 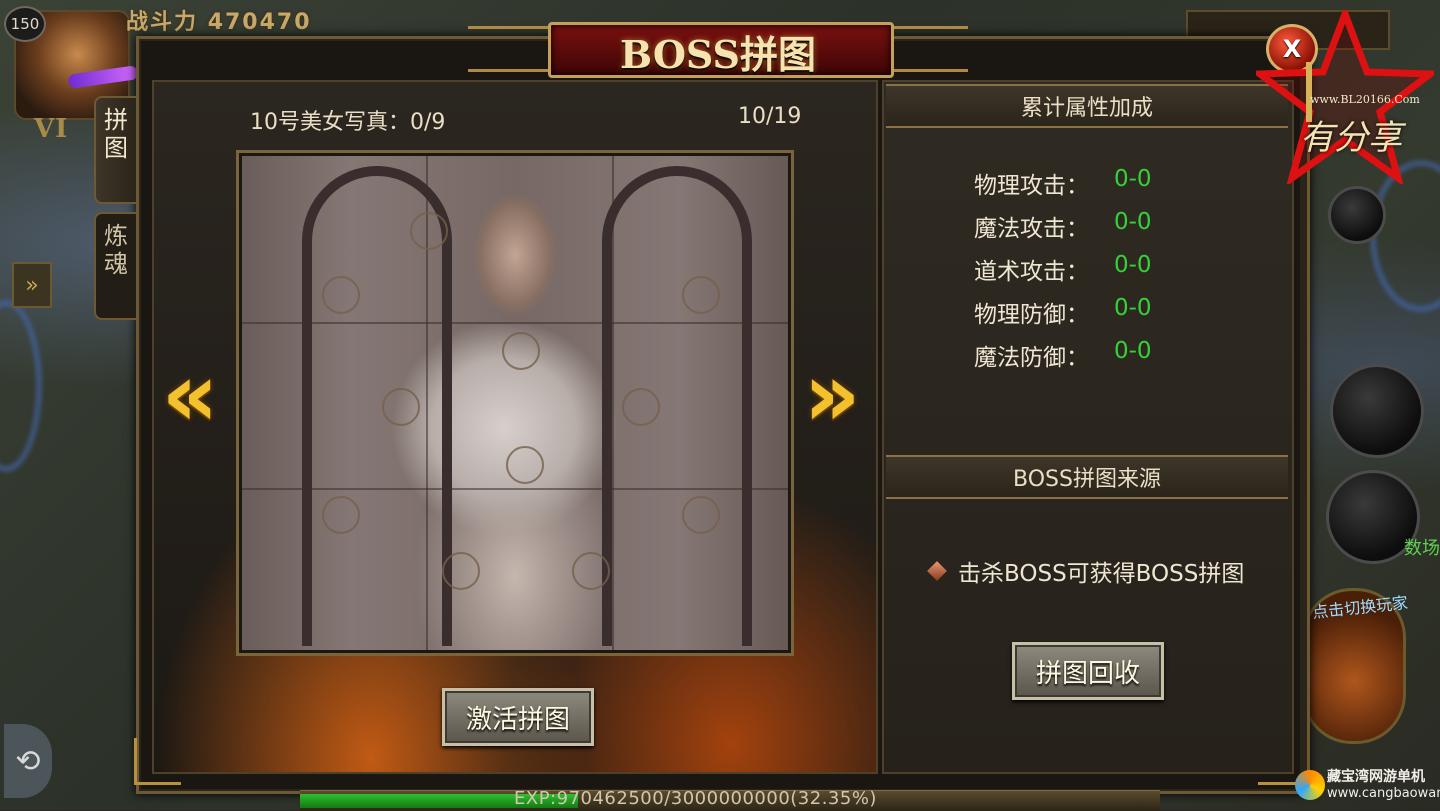 I want to click on stat-label: 道术攻击：, so click(x=1031, y=272).